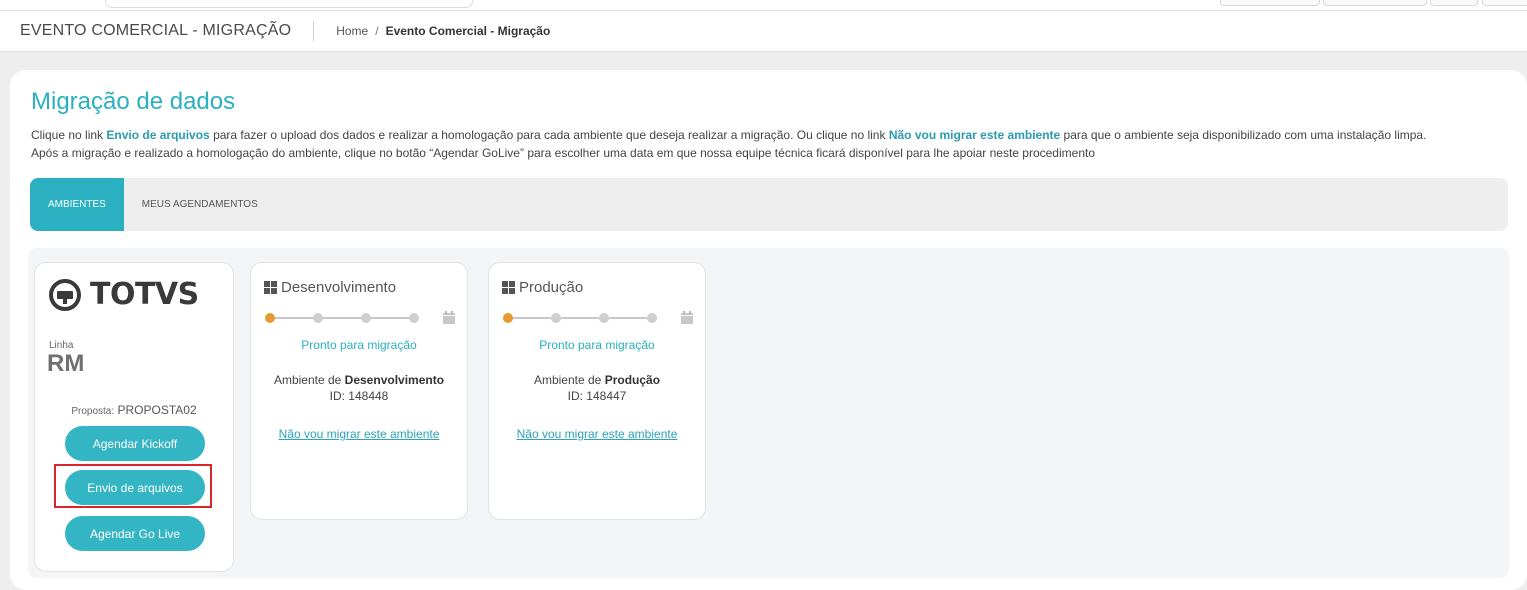 The image size is (1527, 590). Describe the element at coordinates (763, 5) in the screenshot. I see `top-toolbar` at that location.